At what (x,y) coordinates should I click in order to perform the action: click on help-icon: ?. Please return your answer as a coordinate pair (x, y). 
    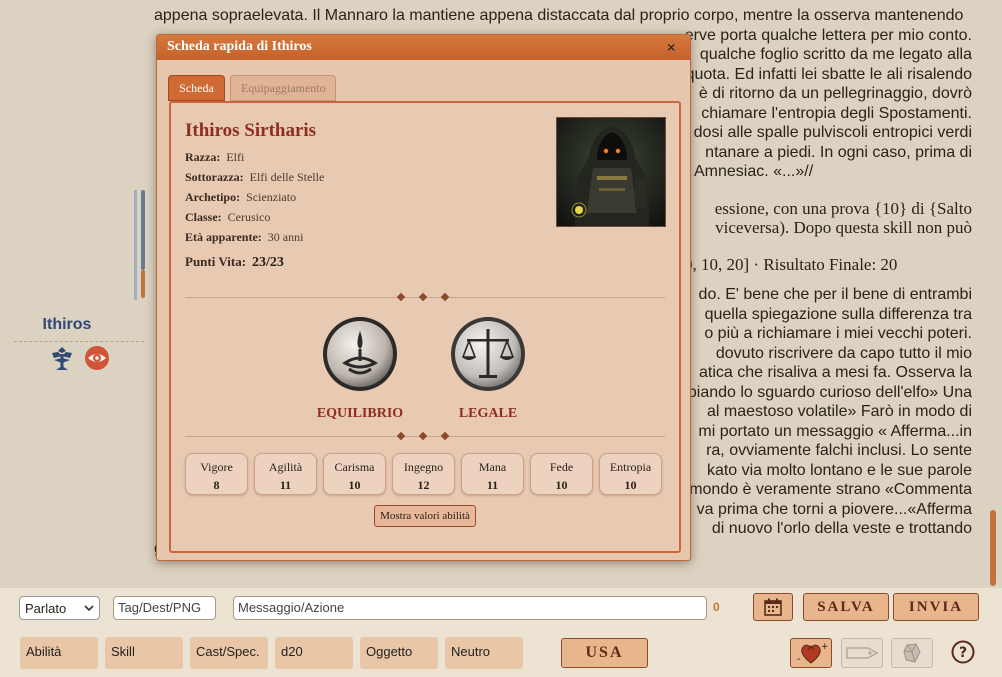
    Looking at the image, I should click on (963, 652).